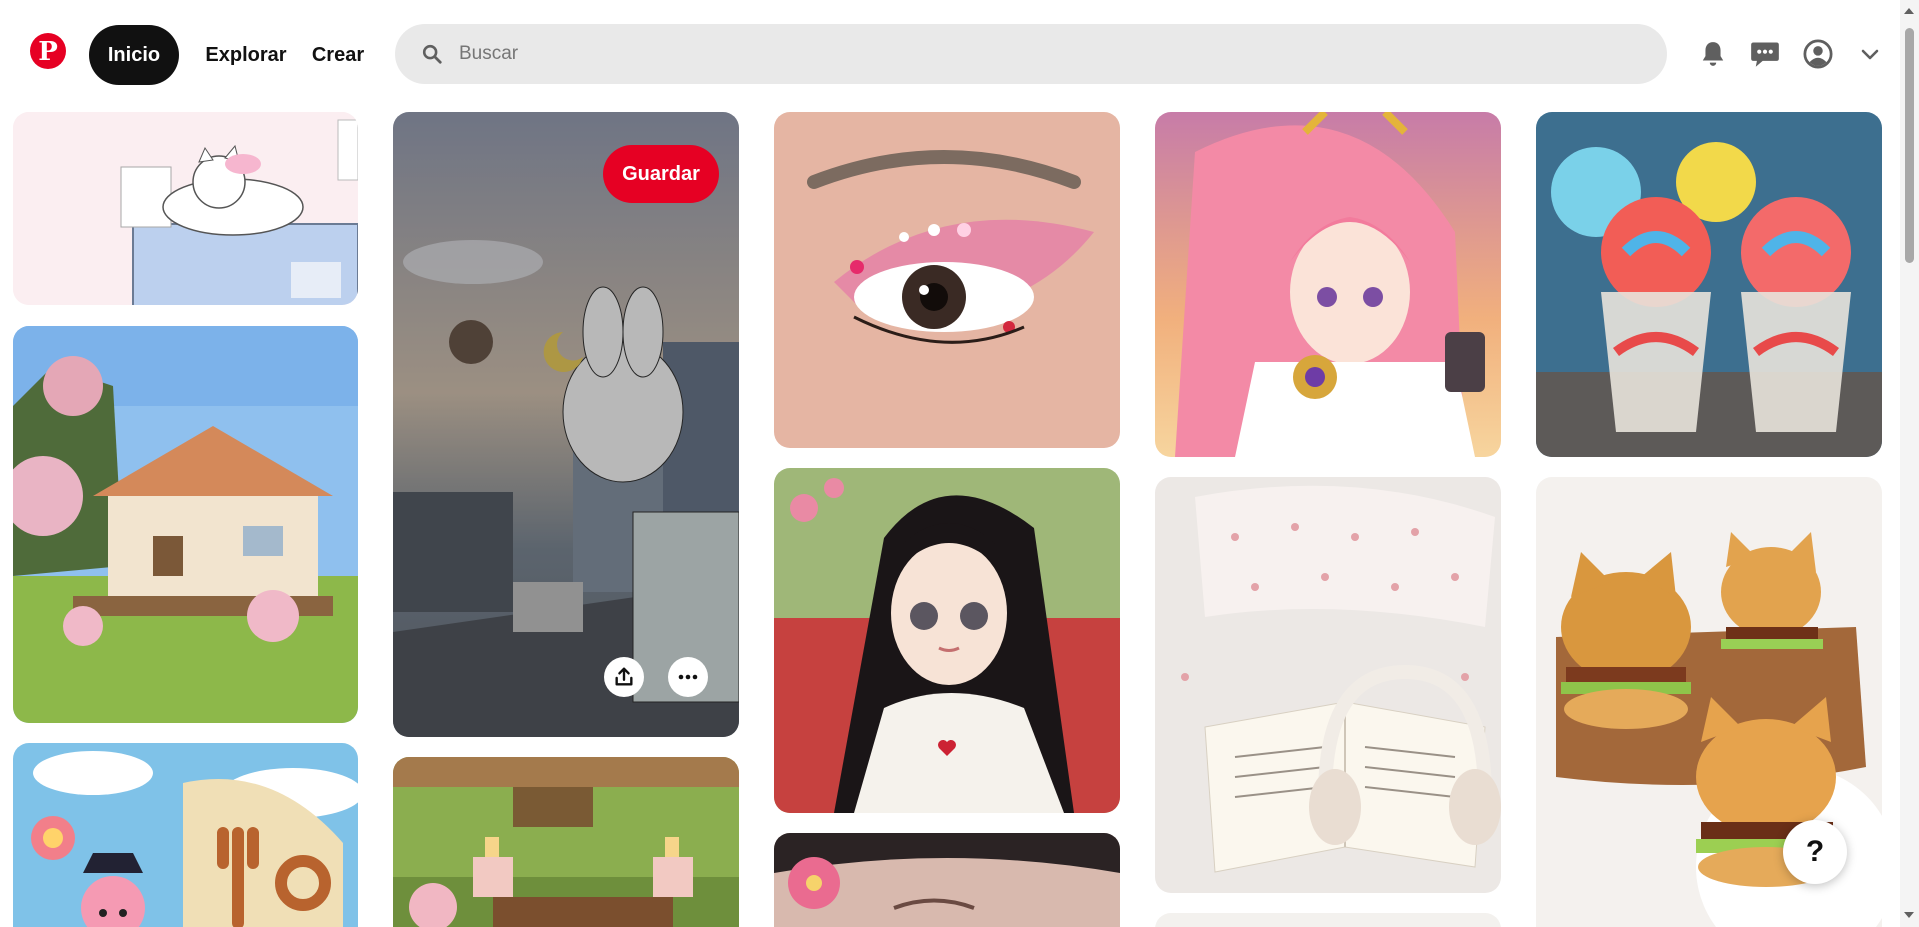 This screenshot has height=927, width=1919. I want to click on pin-book-headphones, so click(1328, 685).